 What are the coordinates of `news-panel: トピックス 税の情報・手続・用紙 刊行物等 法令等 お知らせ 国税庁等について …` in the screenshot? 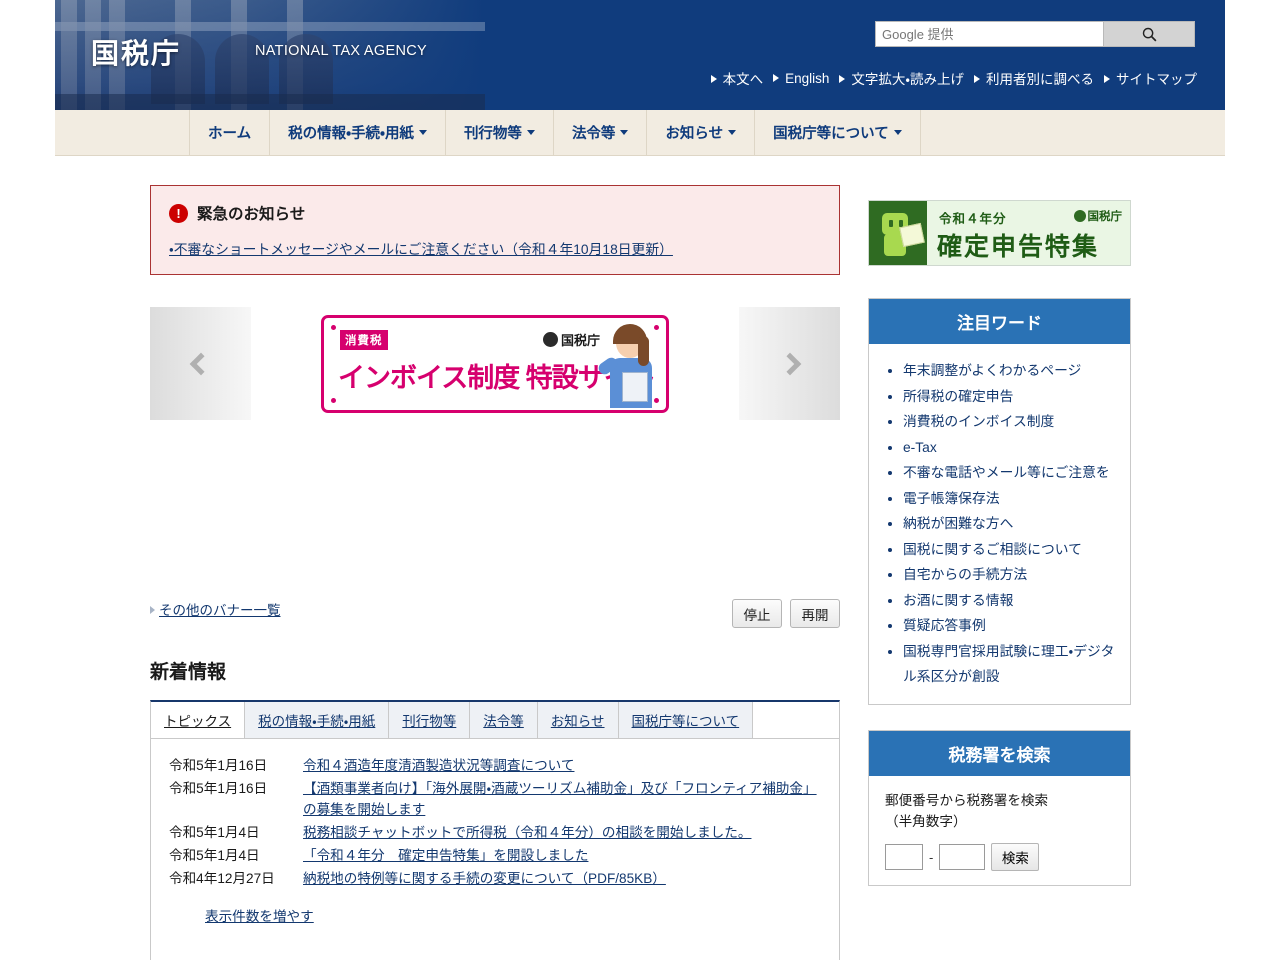 It's located at (495, 830).